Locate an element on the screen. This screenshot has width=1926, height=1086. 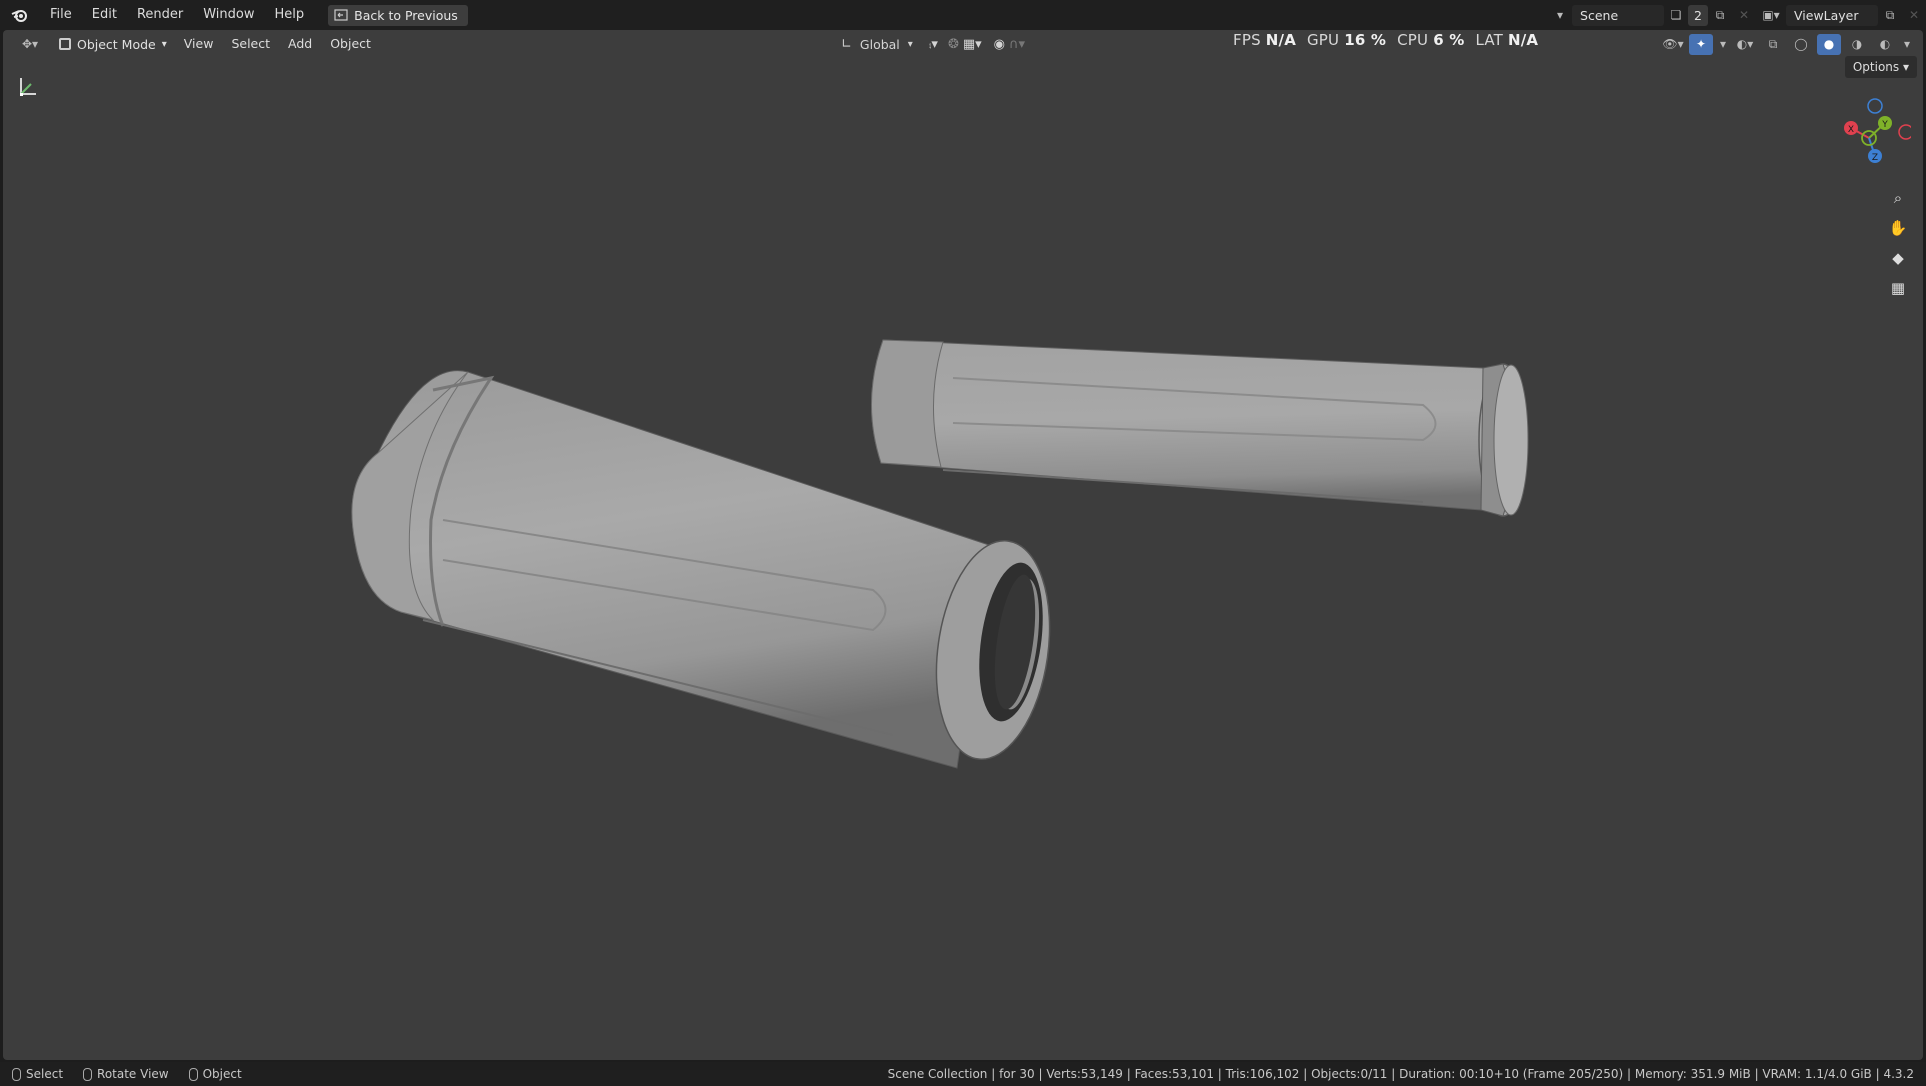
menu-add: Add is located at coordinates (300, 44).